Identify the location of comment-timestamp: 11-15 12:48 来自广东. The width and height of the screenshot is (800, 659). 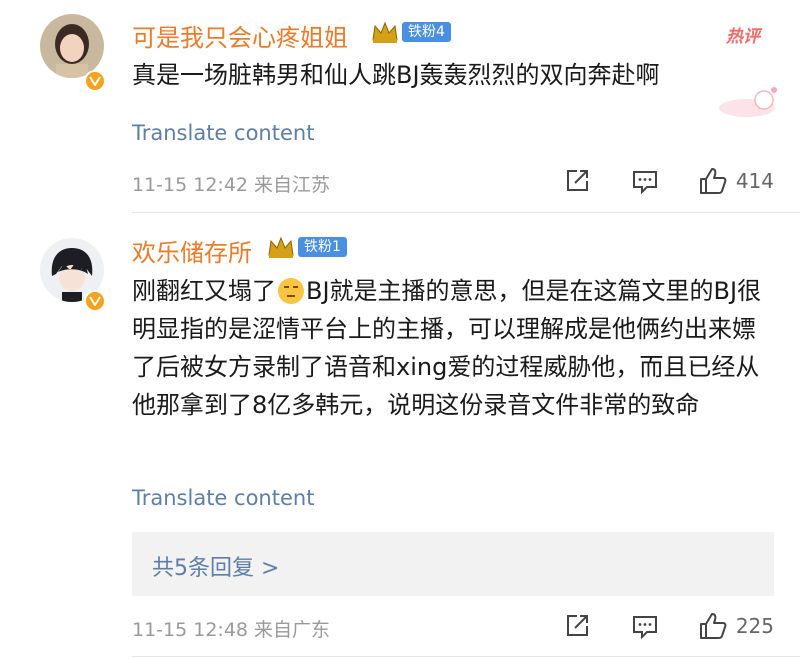
(231, 630).